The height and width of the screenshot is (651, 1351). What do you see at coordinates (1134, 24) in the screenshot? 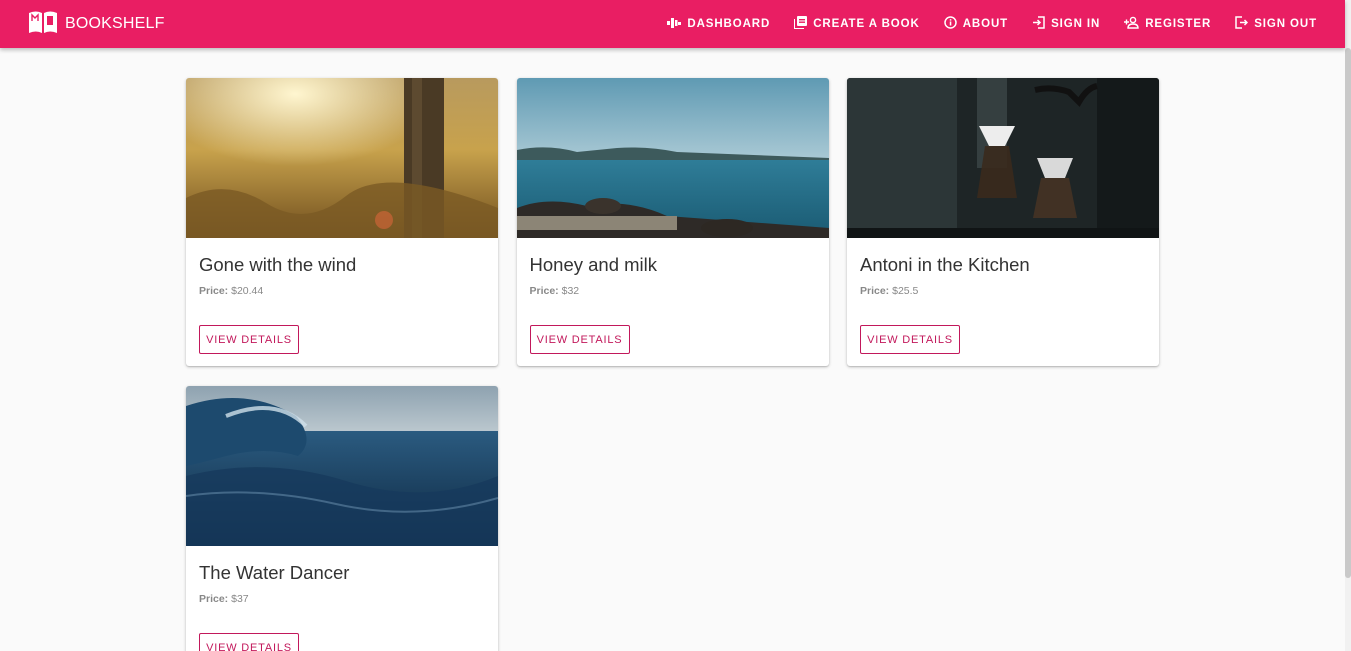
I see `person-add-icon` at bounding box center [1134, 24].